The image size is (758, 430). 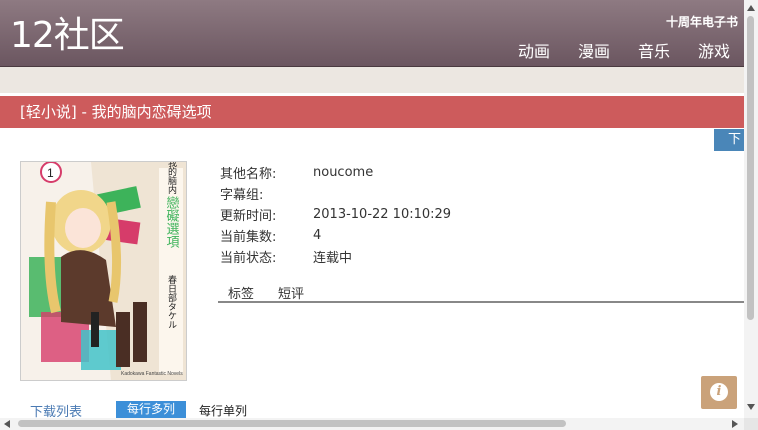 What do you see at coordinates (335, 193) in the screenshot?
I see `info-row: 字幕组:` at bounding box center [335, 193].